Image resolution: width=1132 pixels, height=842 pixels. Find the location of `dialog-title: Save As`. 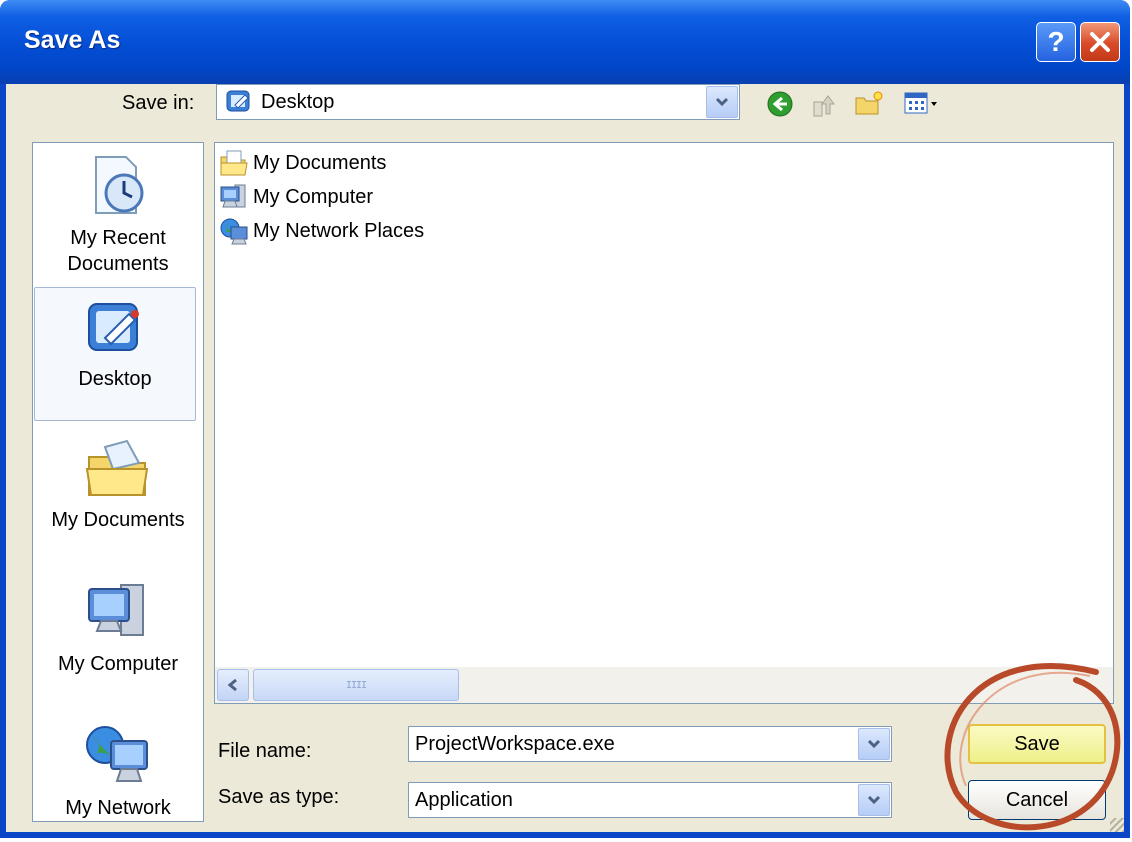

dialog-title: Save As is located at coordinates (72, 40).